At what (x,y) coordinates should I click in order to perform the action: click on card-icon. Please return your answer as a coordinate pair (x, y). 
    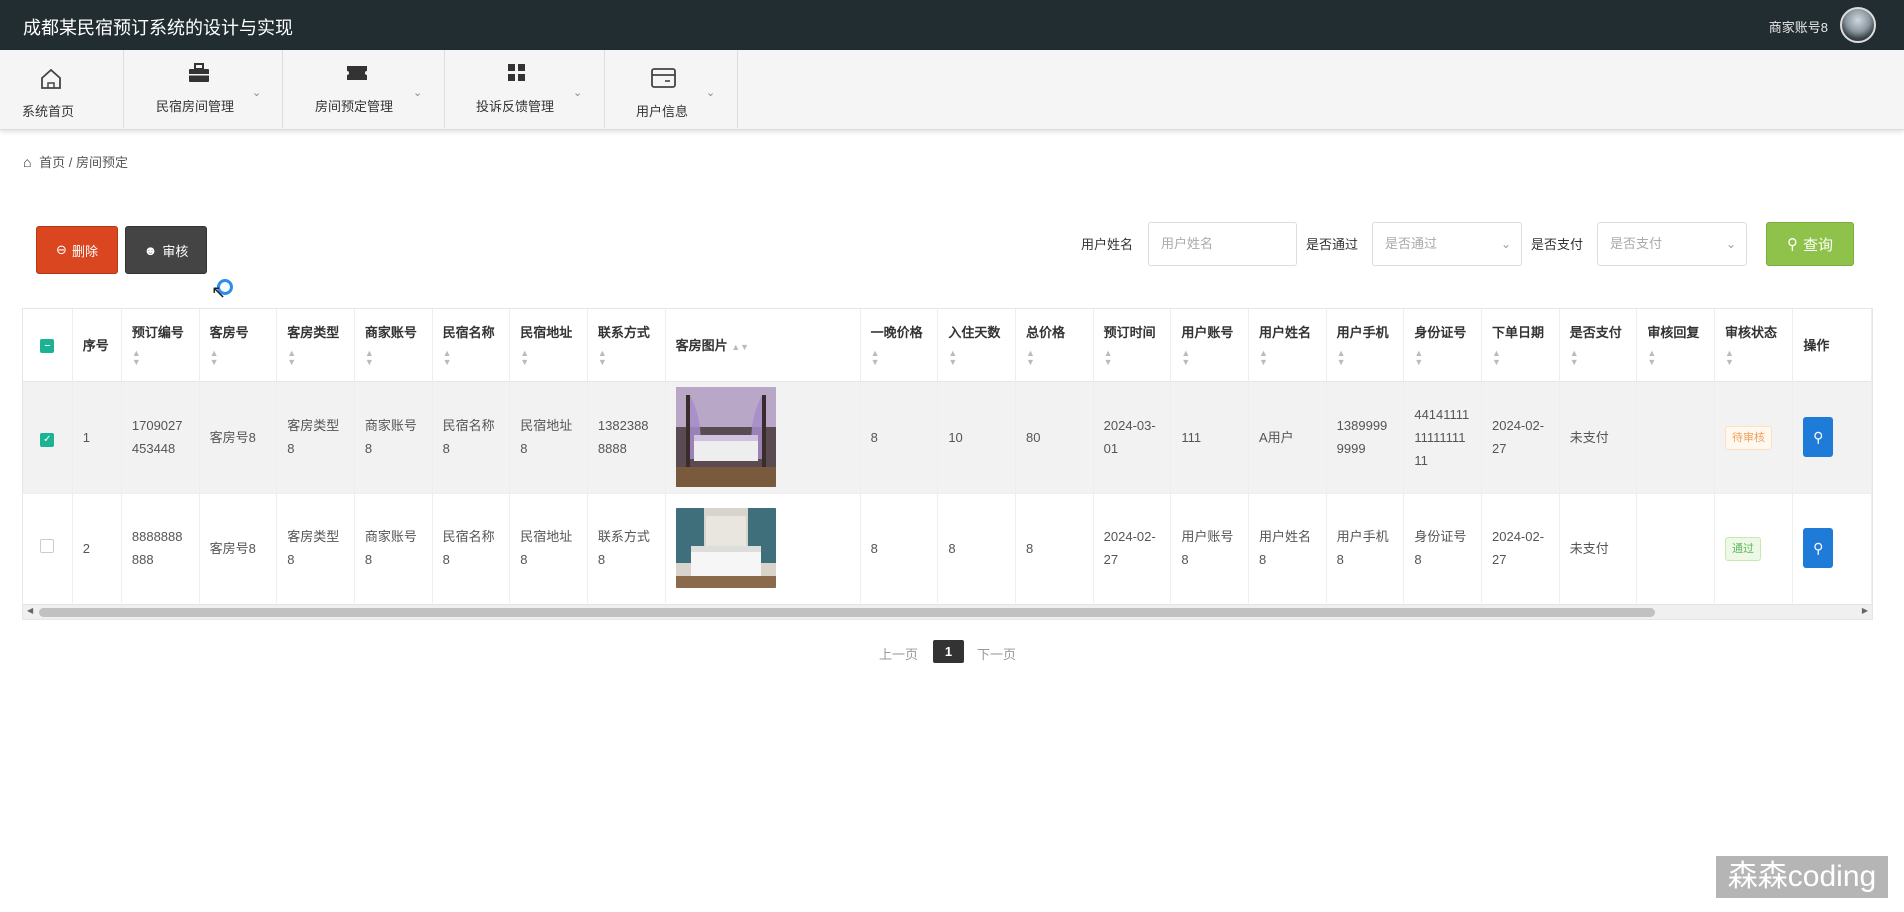
    Looking at the image, I should click on (663, 78).